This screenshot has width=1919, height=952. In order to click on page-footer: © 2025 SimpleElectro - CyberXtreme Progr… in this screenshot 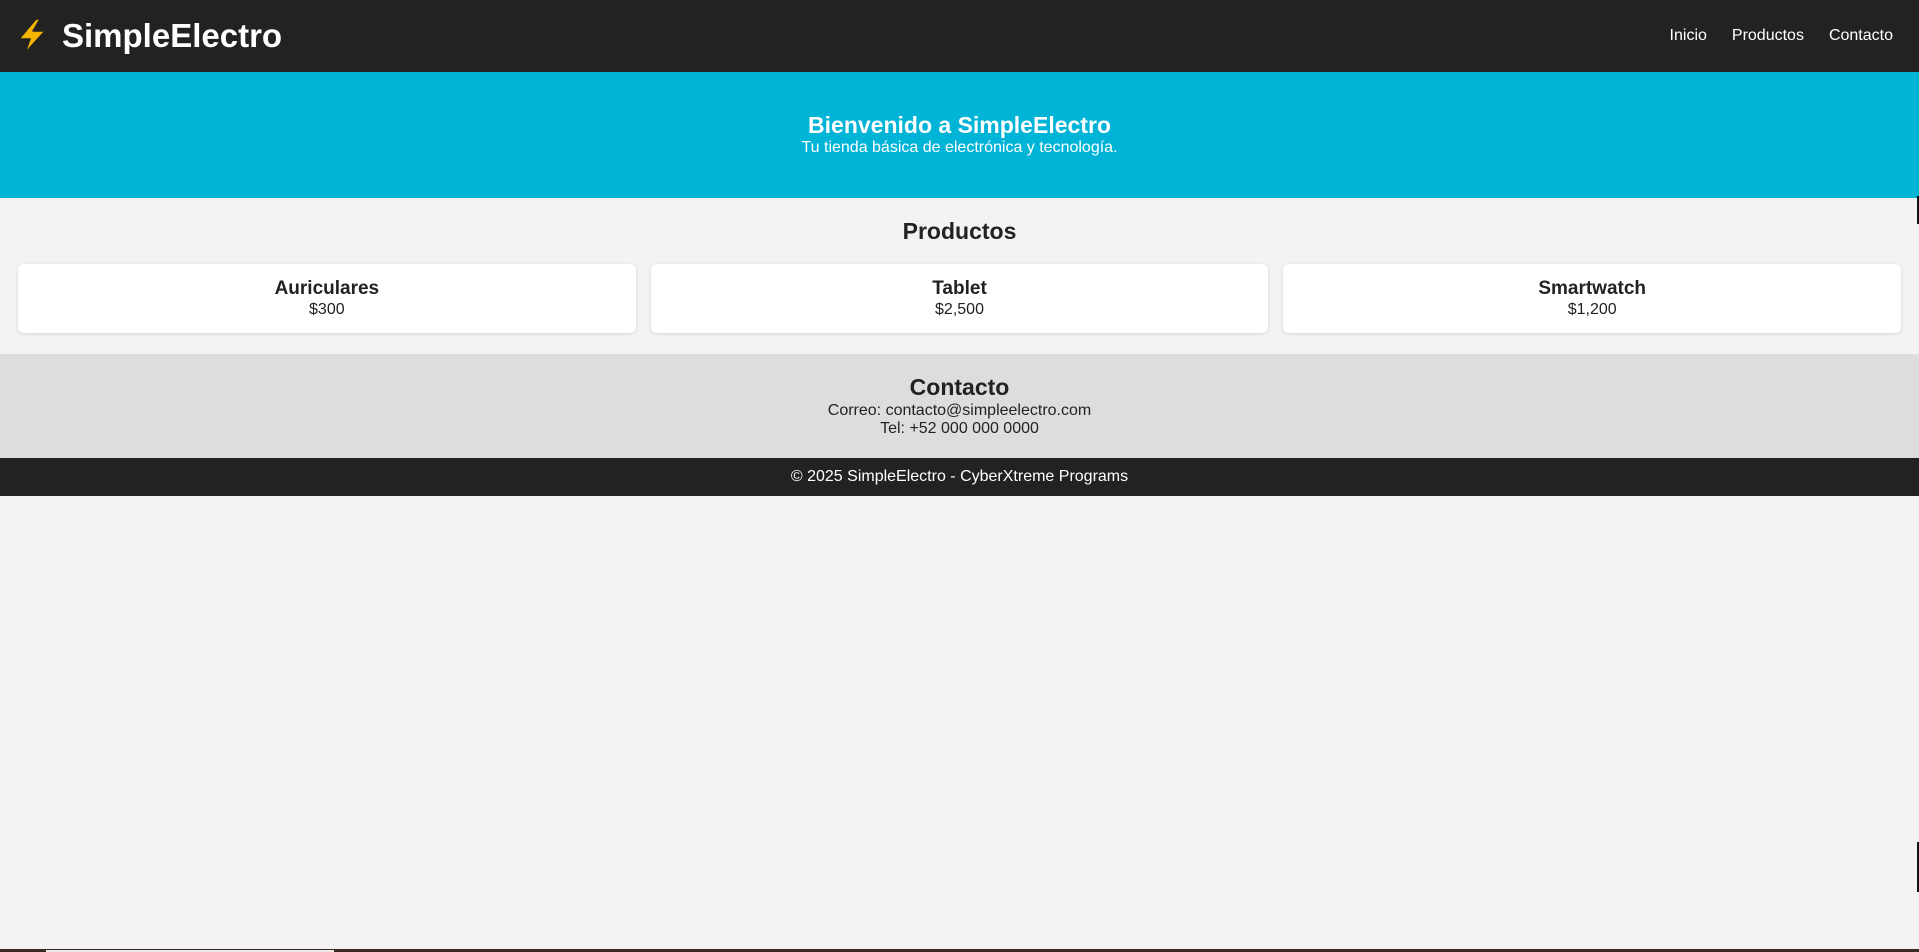, I will do `click(959, 477)`.